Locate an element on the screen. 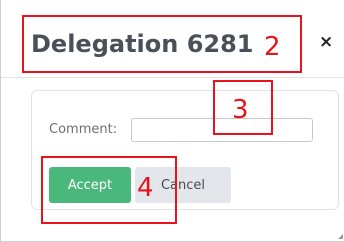 This screenshot has width=344, height=242. comment-label: Comment: is located at coordinates (83, 129).